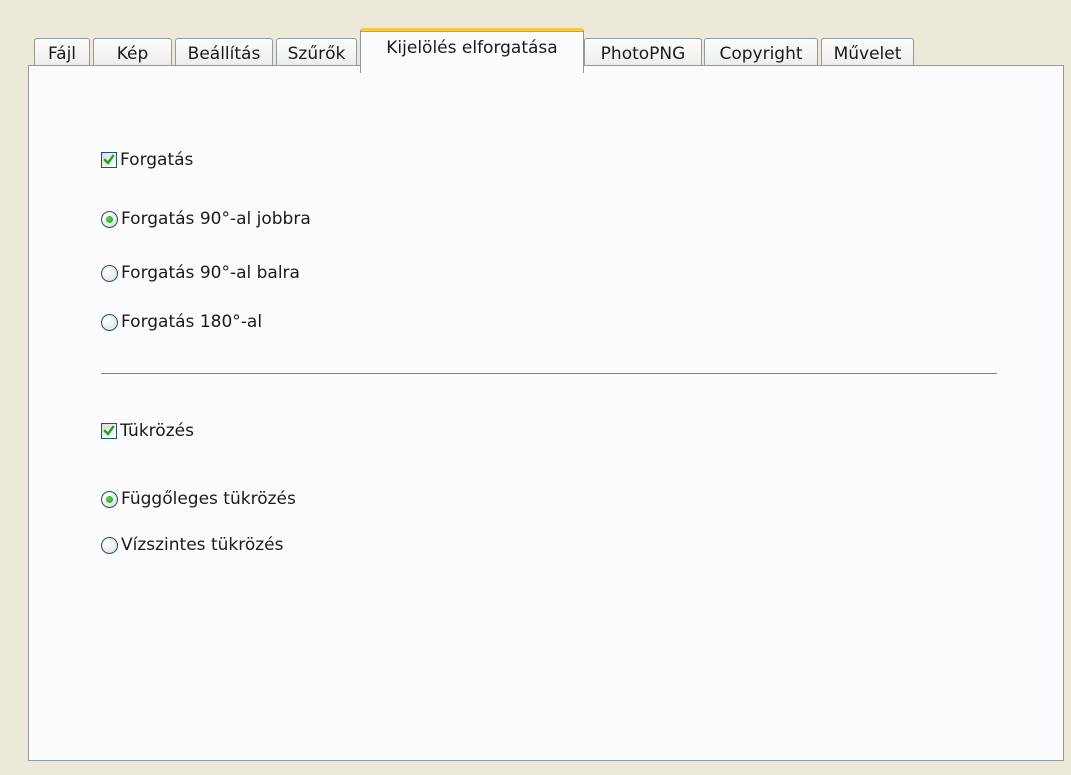 This screenshot has height=775, width=1071. I want to click on rotation-option-90-right: Forgatás 90°-al jobbra, so click(206, 219).